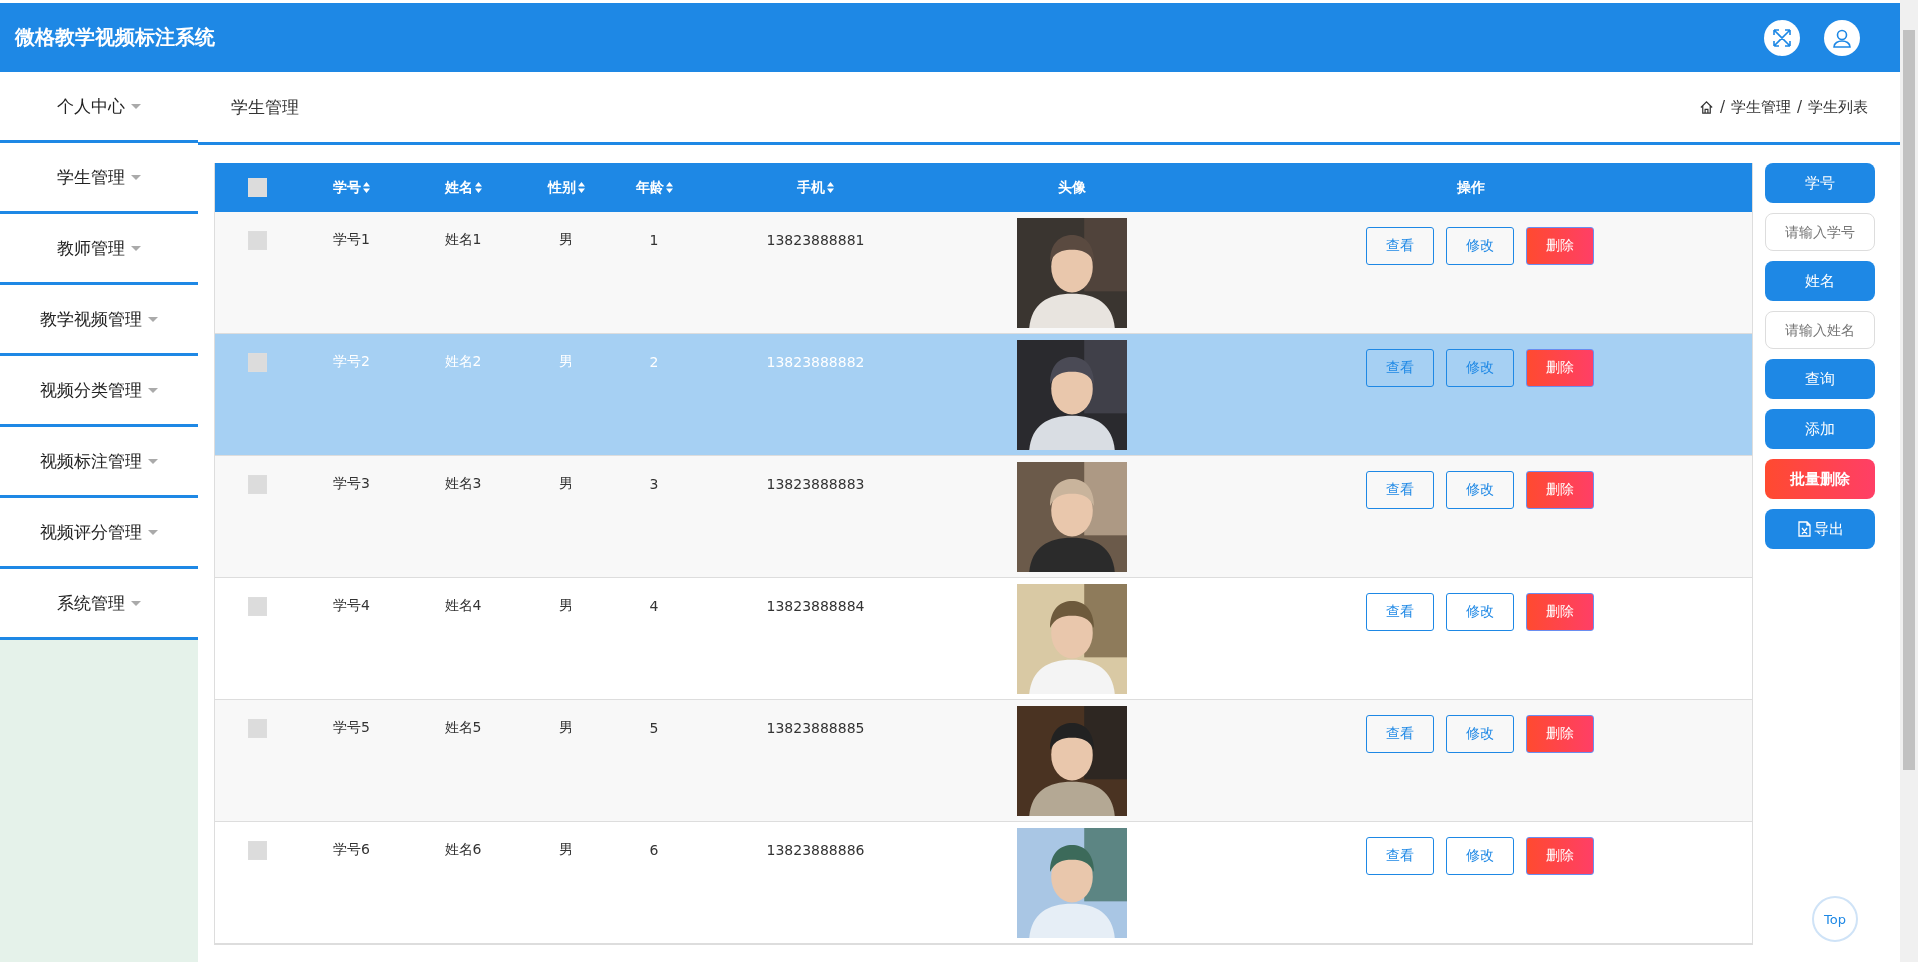 Image resolution: width=1918 pixels, height=962 pixels. Describe the element at coordinates (1820, 379) in the screenshot. I see `action-button: 查询` at that location.